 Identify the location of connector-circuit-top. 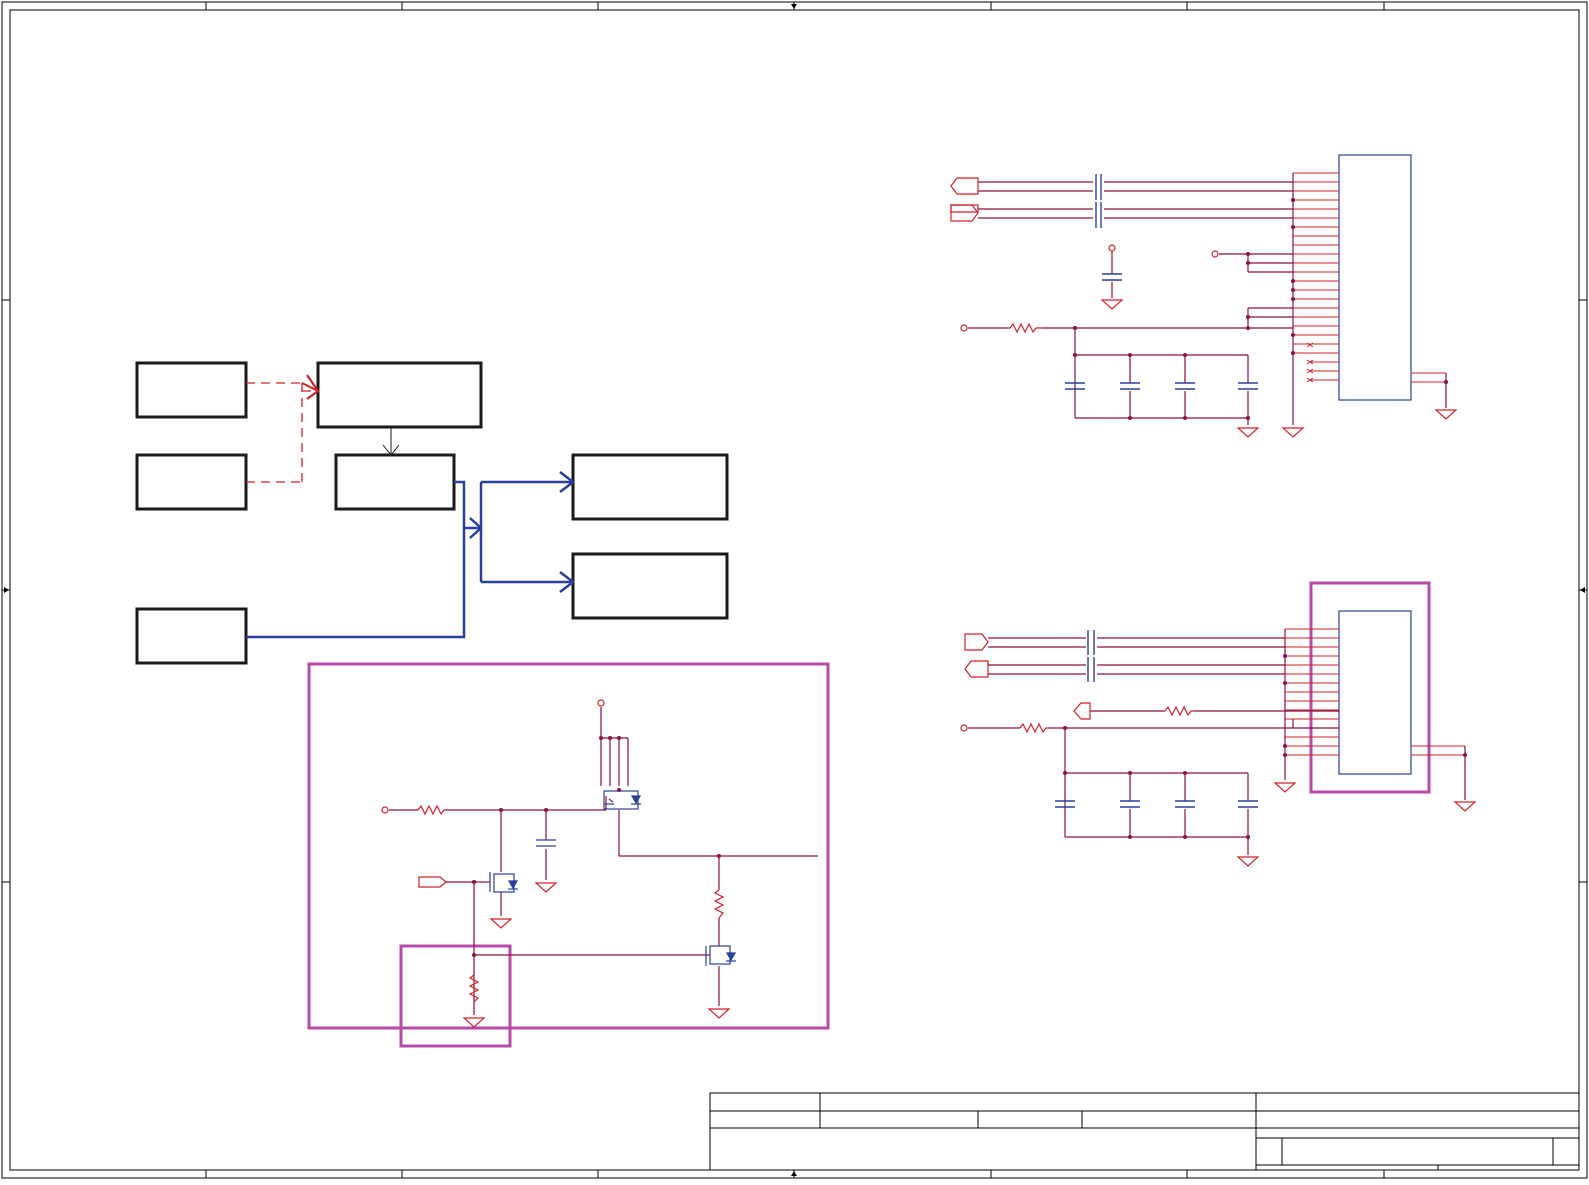
(1204, 296).